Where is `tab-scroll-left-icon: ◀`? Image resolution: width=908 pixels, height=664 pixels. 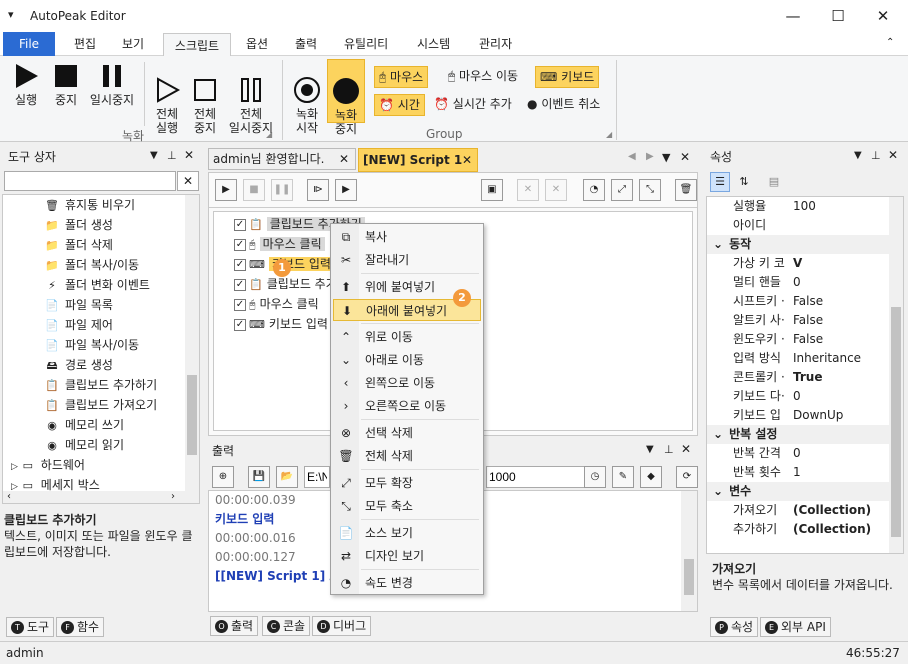
tab-scroll-left-icon: ◀ is located at coordinates (632, 156).